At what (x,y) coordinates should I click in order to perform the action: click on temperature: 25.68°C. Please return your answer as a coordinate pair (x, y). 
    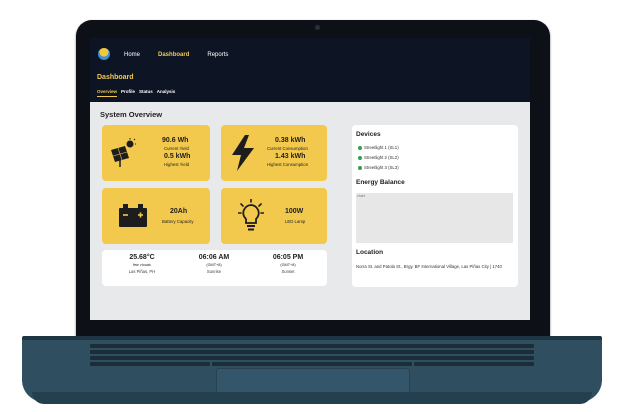
    Looking at the image, I should click on (142, 257).